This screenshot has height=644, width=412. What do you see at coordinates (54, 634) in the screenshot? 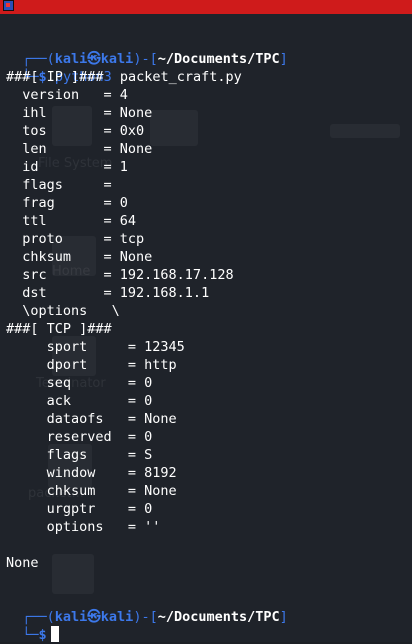
I see `text-cursor` at bounding box center [54, 634].